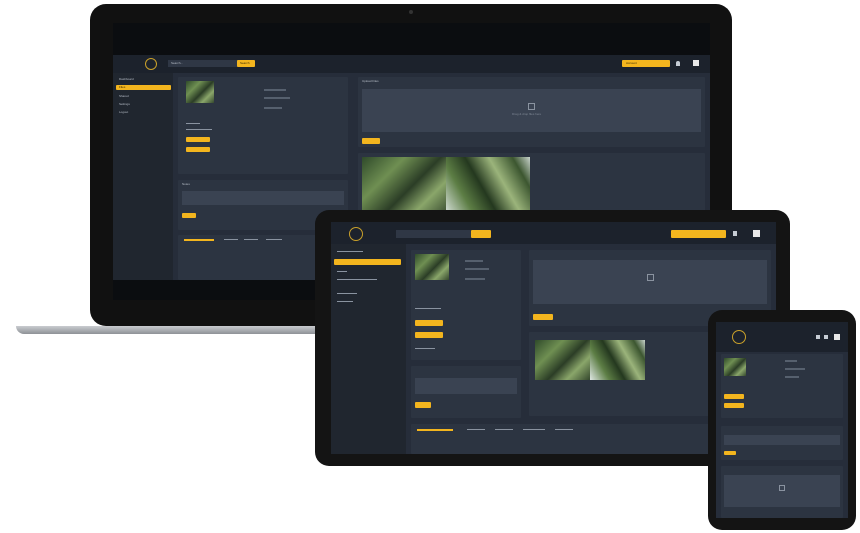 The image size is (860, 533). Describe the element at coordinates (368, 349) in the screenshot. I see `tablet-sidebar` at that location.